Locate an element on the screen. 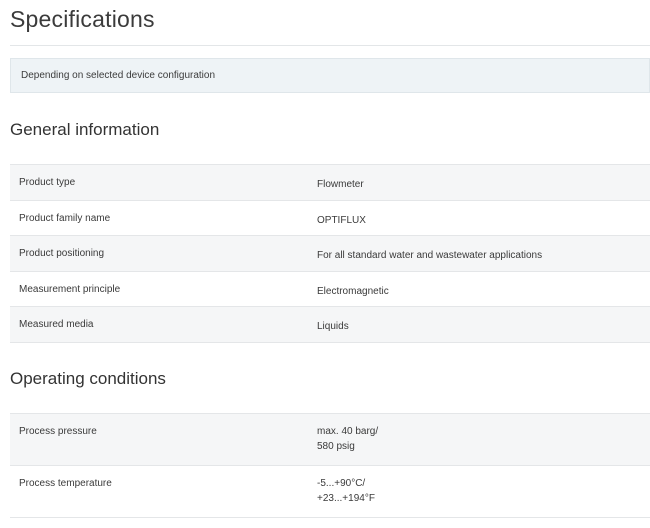 The width and height of the screenshot is (650, 528). spec-row-process-pressure: Process pressure max. 40 barg/ 580 psig is located at coordinates (330, 440).